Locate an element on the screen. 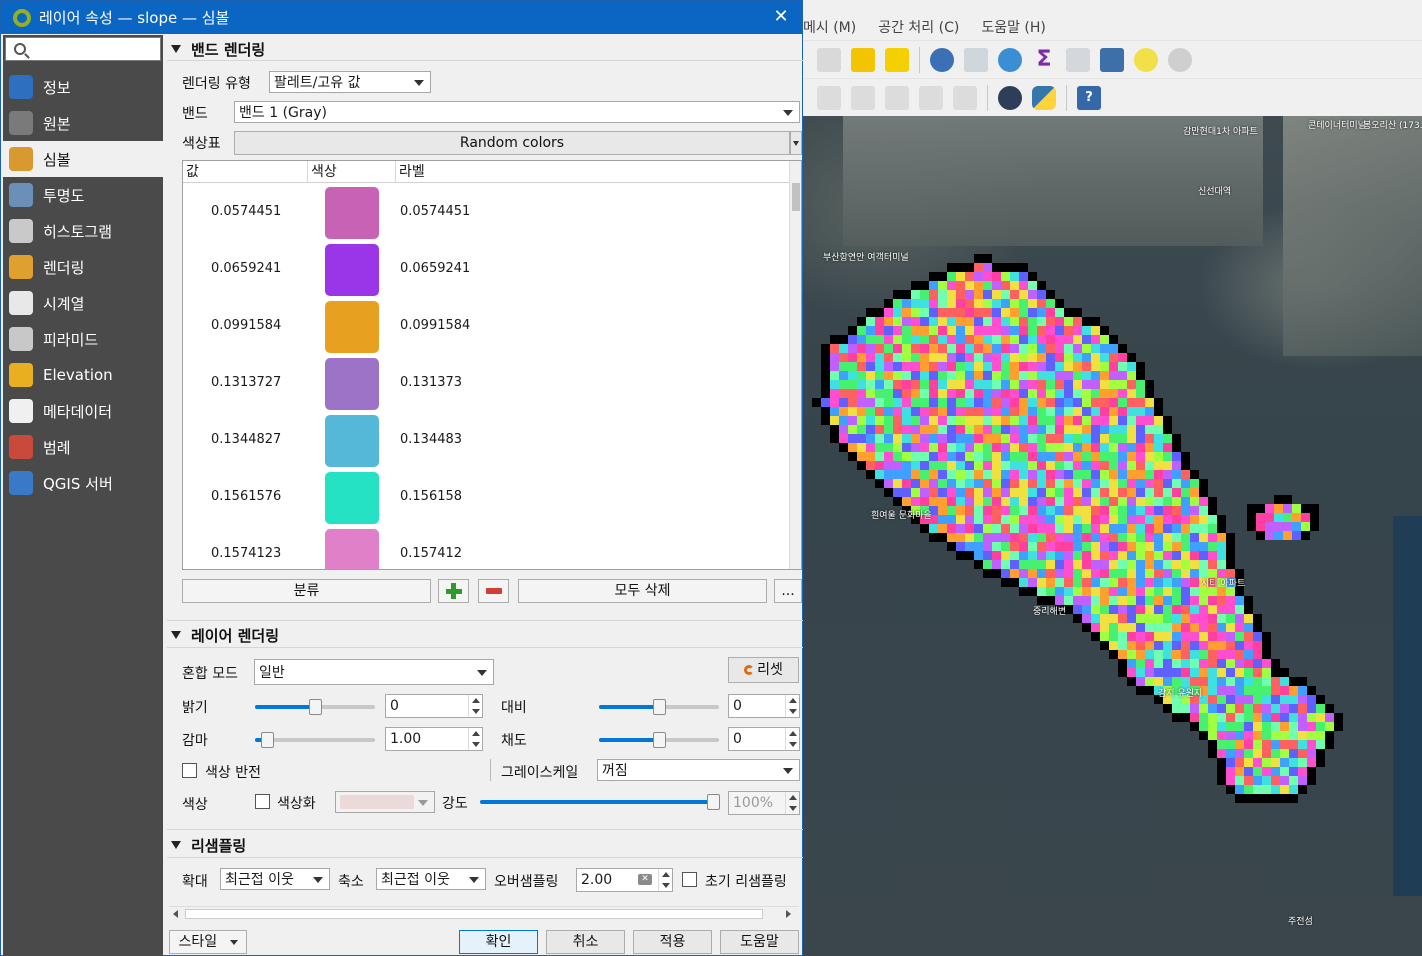 Image resolution: width=1422 pixels, height=956 pixels. sidebar-item: 정보 is located at coordinates (83, 87).